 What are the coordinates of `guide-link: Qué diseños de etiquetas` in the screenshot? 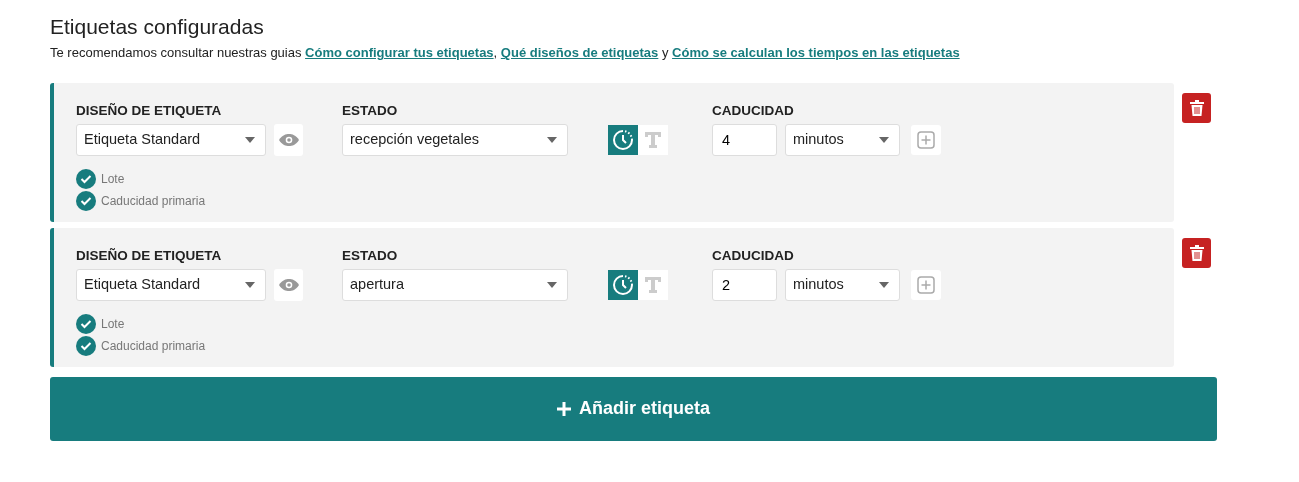 It's located at (579, 53).